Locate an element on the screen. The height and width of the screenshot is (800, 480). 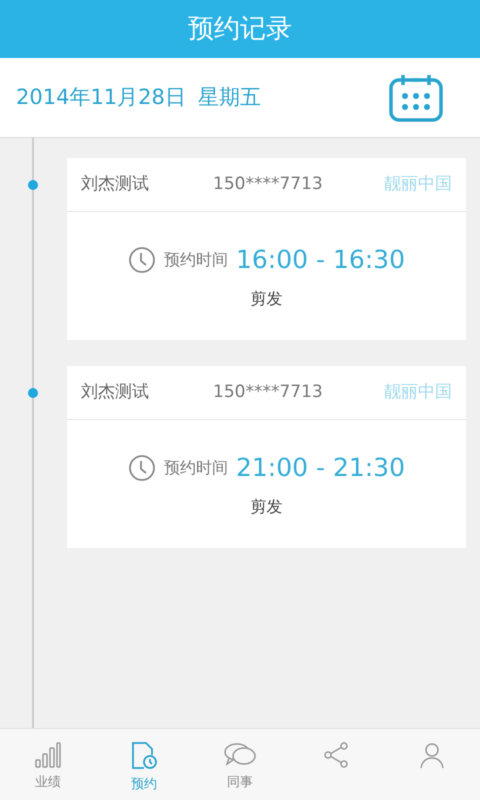
weekday-text: 星期五 is located at coordinates (229, 97).